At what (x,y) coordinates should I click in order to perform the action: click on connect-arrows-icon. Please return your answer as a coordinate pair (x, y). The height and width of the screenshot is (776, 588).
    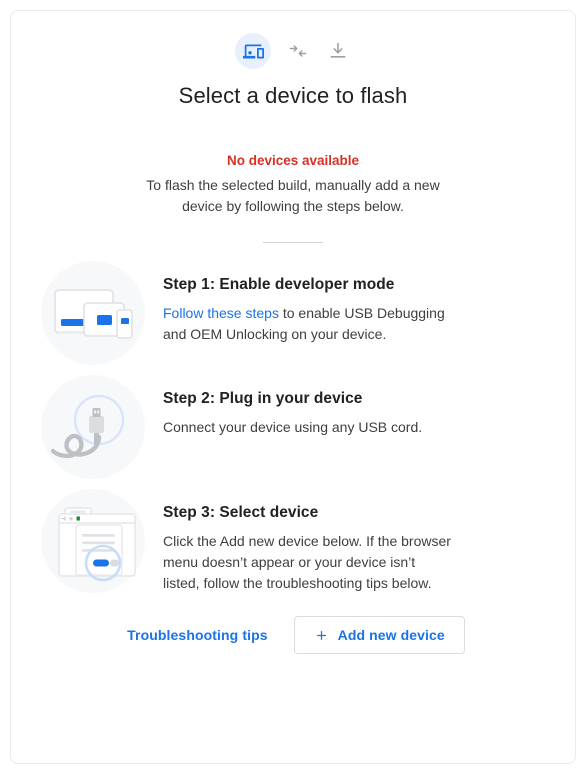
    Looking at the image, I should click on (298, 51).